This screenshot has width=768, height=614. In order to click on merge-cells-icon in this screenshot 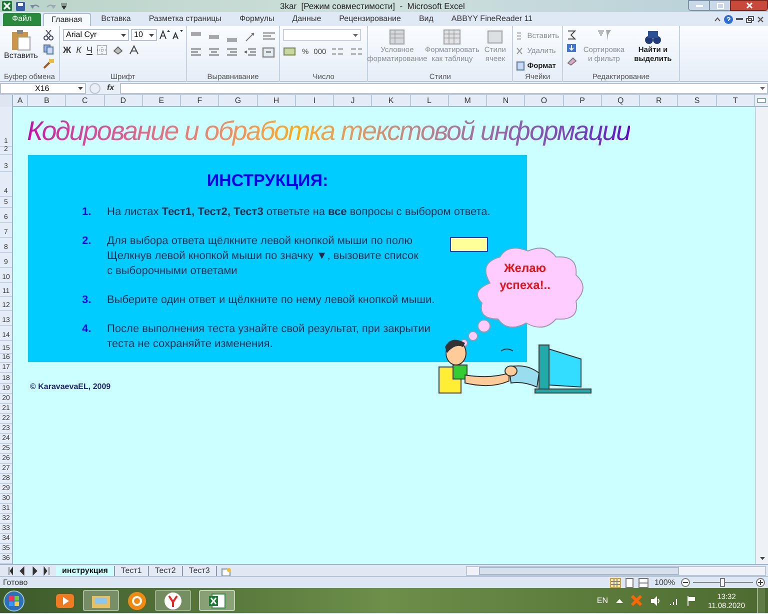, I will do `click(269, 52)`.